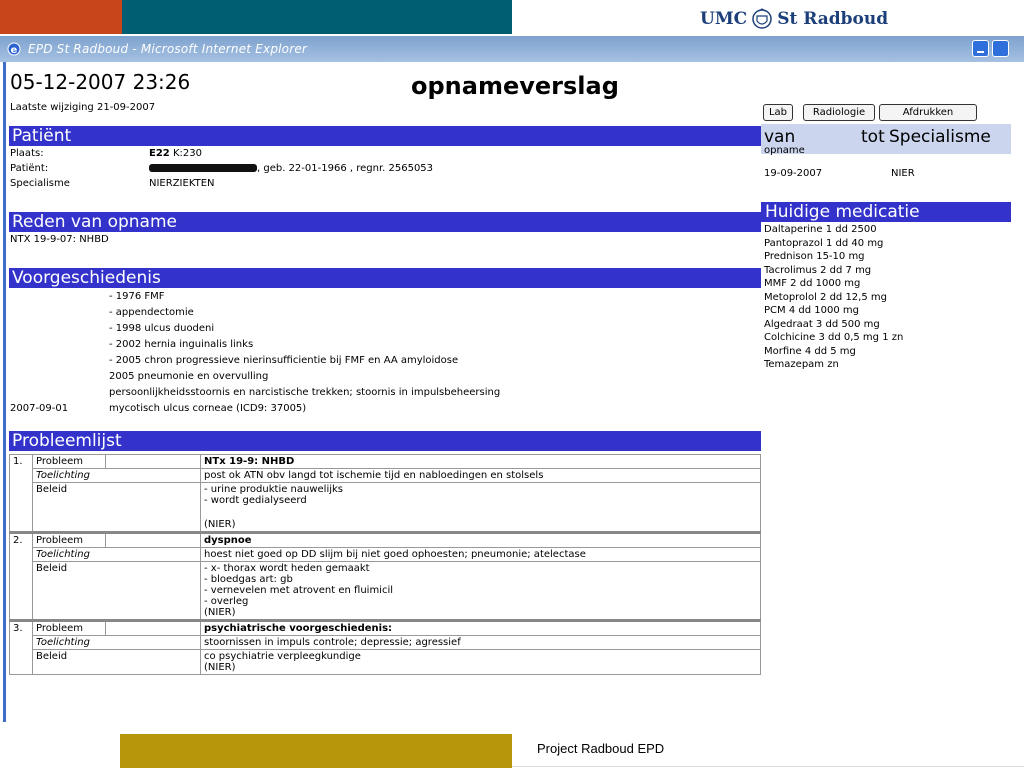  I want to click on minimize-button, so click(980, 48).